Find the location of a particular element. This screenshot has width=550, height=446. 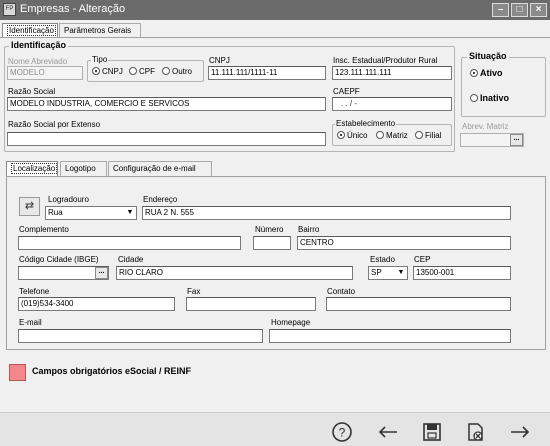

cidade-label: Cidade is located at coordinates (131, 259).